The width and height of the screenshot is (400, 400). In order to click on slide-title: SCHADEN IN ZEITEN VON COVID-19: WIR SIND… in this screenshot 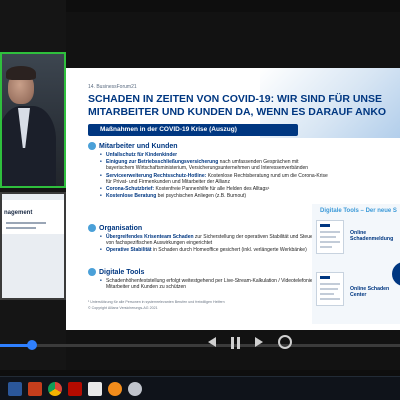, I will do `click(244, 106)`.